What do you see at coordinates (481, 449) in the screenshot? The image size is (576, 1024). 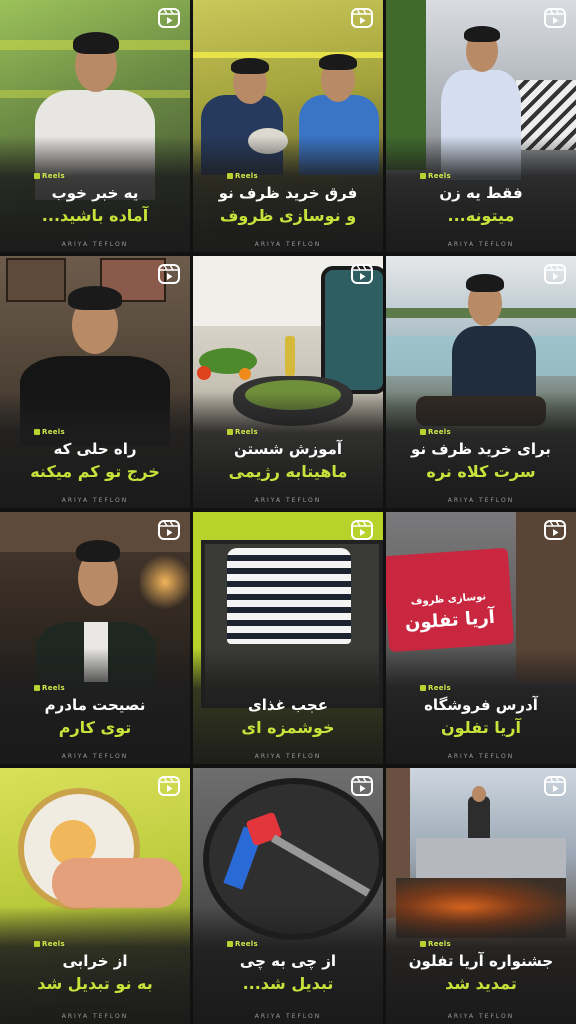 I see `reel-caption-line1: برای خرید ظرف نو` at bounding box center [481, 449].